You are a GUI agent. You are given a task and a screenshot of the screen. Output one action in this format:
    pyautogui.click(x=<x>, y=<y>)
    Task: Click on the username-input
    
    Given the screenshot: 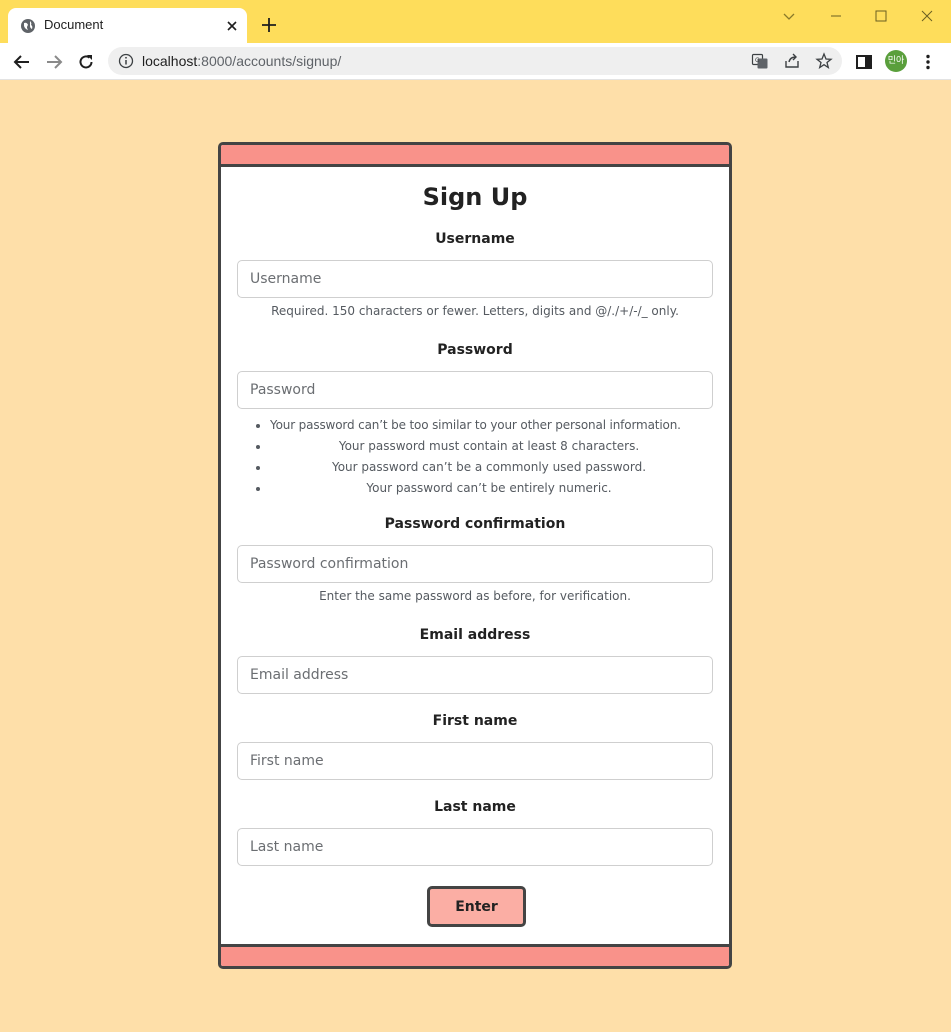 What is the action you would take?
    pyautogui.click(x=475, y=279)
    